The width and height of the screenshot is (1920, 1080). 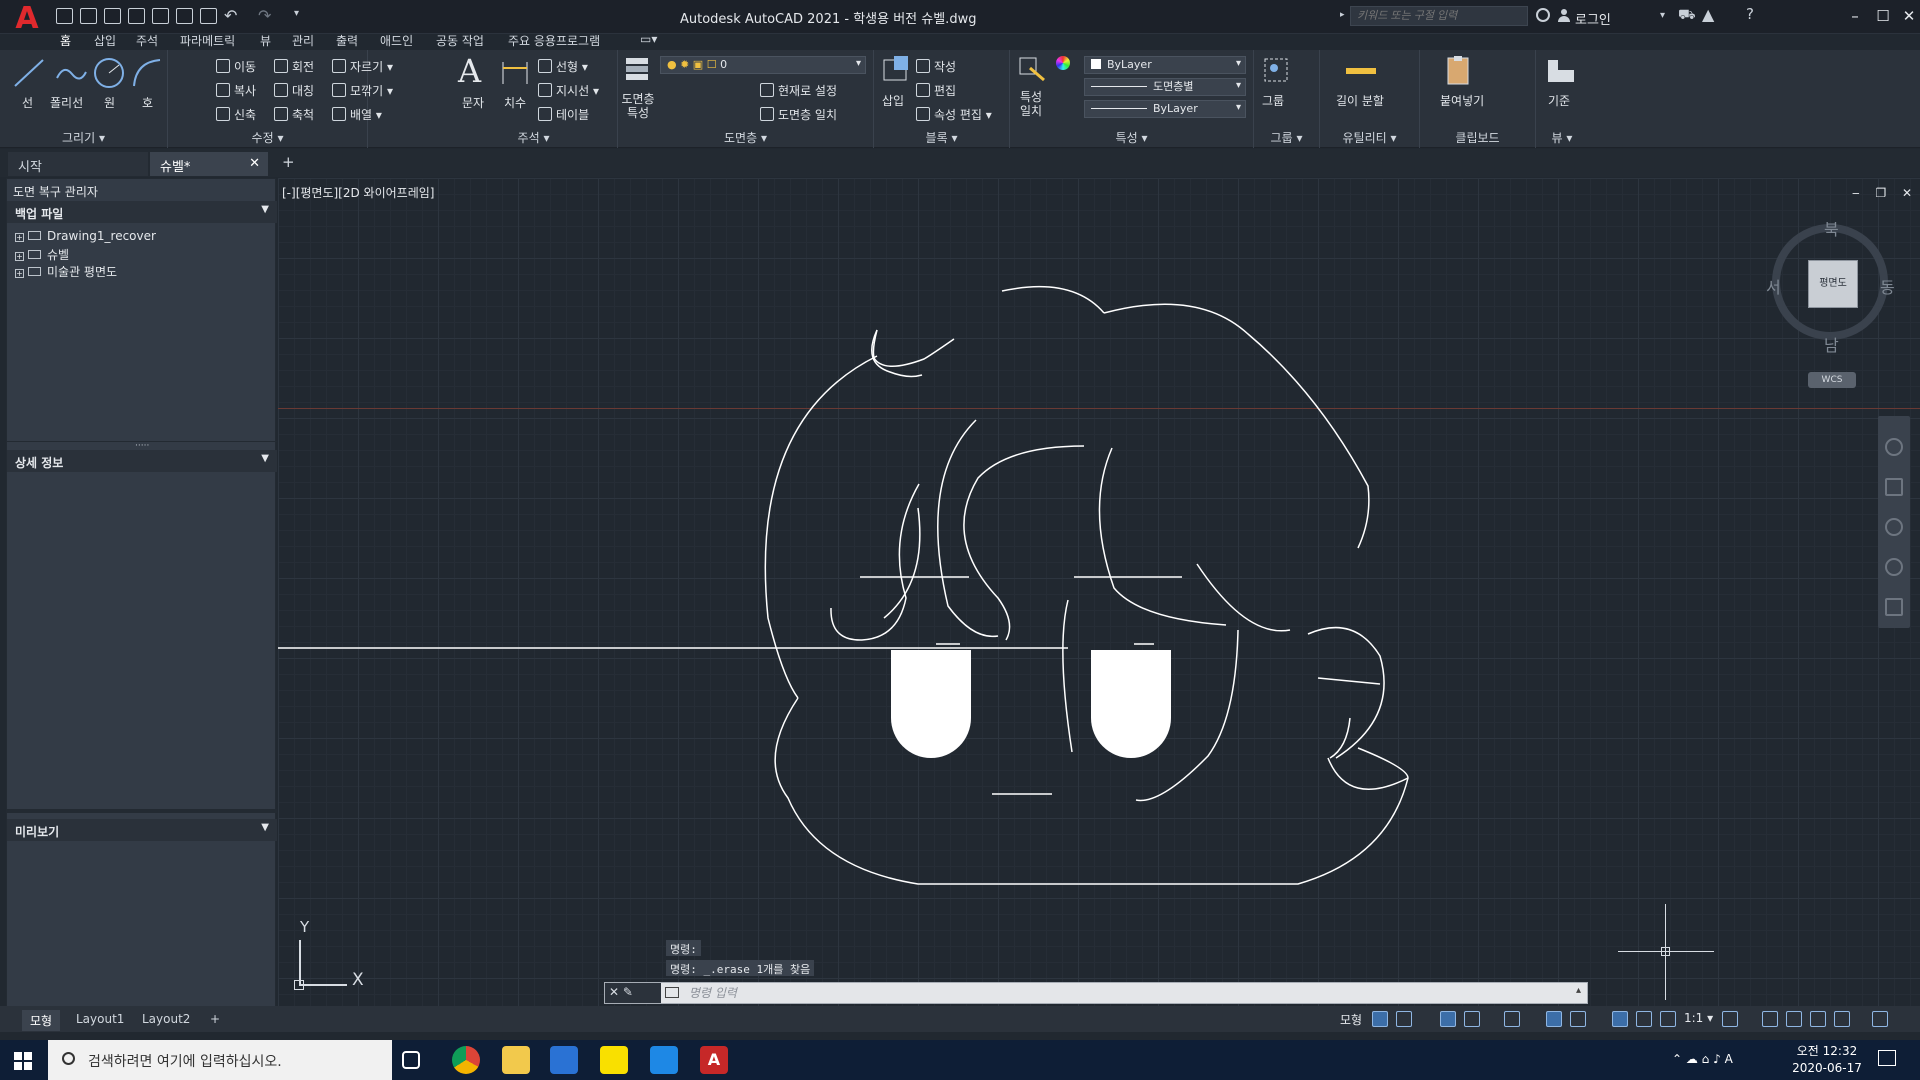 What do you see at coordinates (1276, 70) in the screenshot?
I see `group-icon` at bounding box center [1276, 70].